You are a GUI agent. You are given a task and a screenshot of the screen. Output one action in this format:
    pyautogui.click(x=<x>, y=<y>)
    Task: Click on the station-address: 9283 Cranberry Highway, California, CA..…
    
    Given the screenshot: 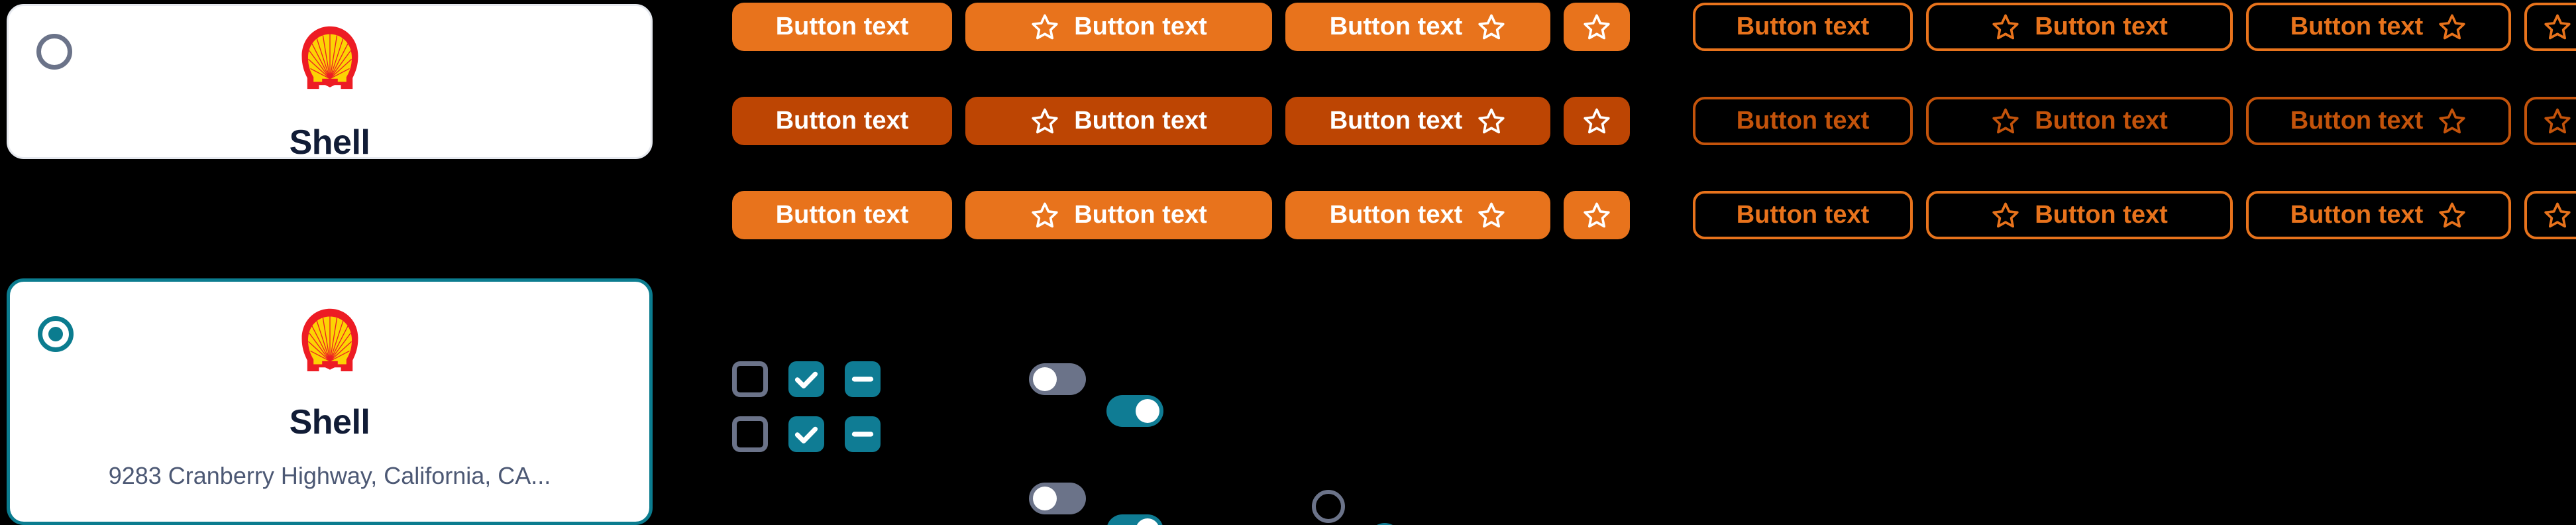 What is the action you would take?
    pyautogui.click(x=329, y=475)
    